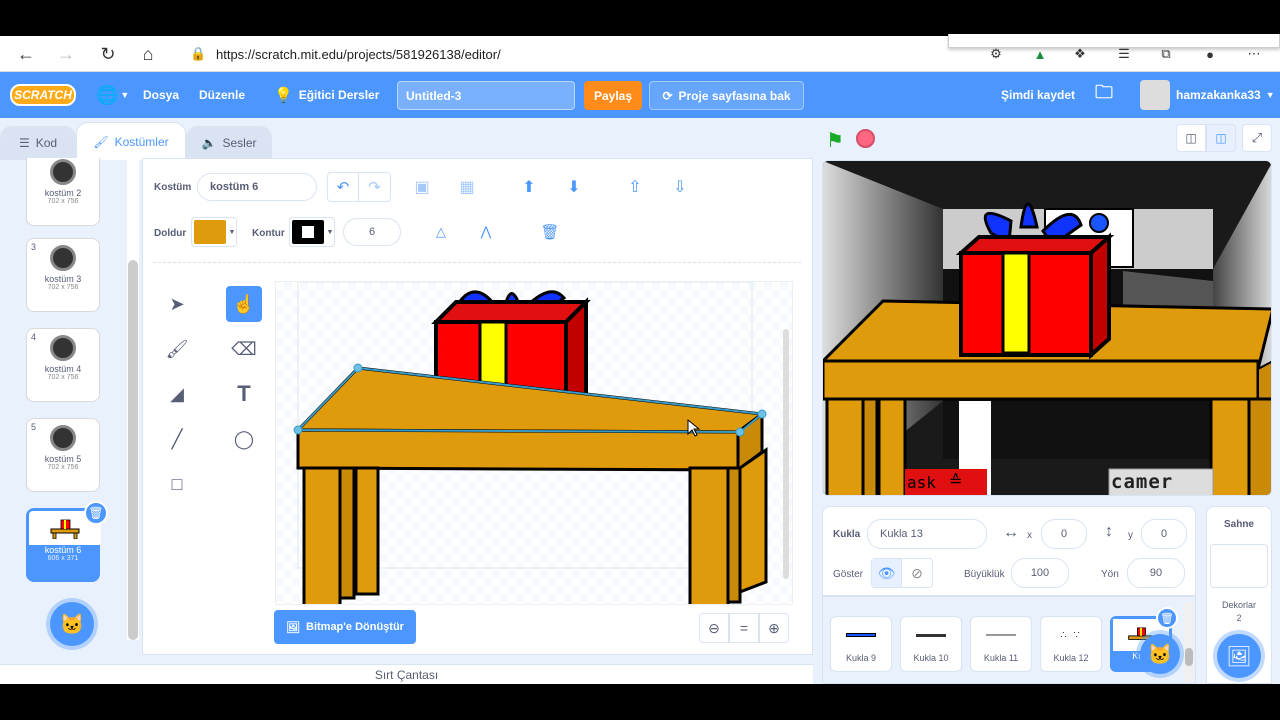 The height and width of the screenshot is (720, 1280). I want to click on choose-backdrop-button: 🖼, so click(1239, 656).